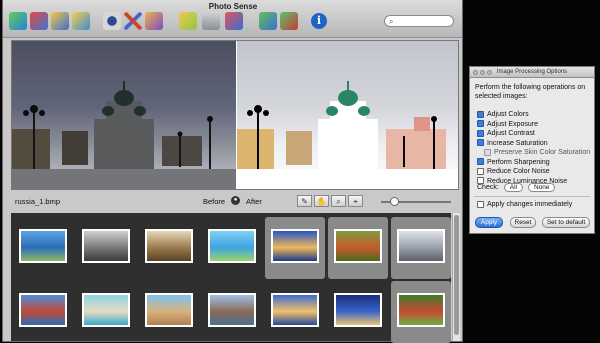 The width and height of the screenshot is (600, 343). I want to click on zoom-tool-icon: ⌕, so click(338, 201).